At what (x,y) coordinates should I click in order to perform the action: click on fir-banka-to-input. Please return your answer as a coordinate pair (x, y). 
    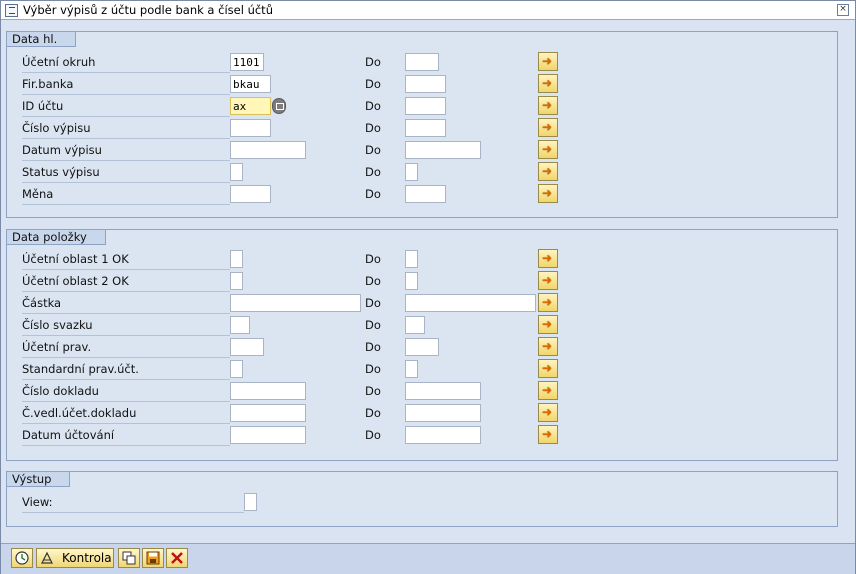
    Looking at the image, I should click on (425, 84).